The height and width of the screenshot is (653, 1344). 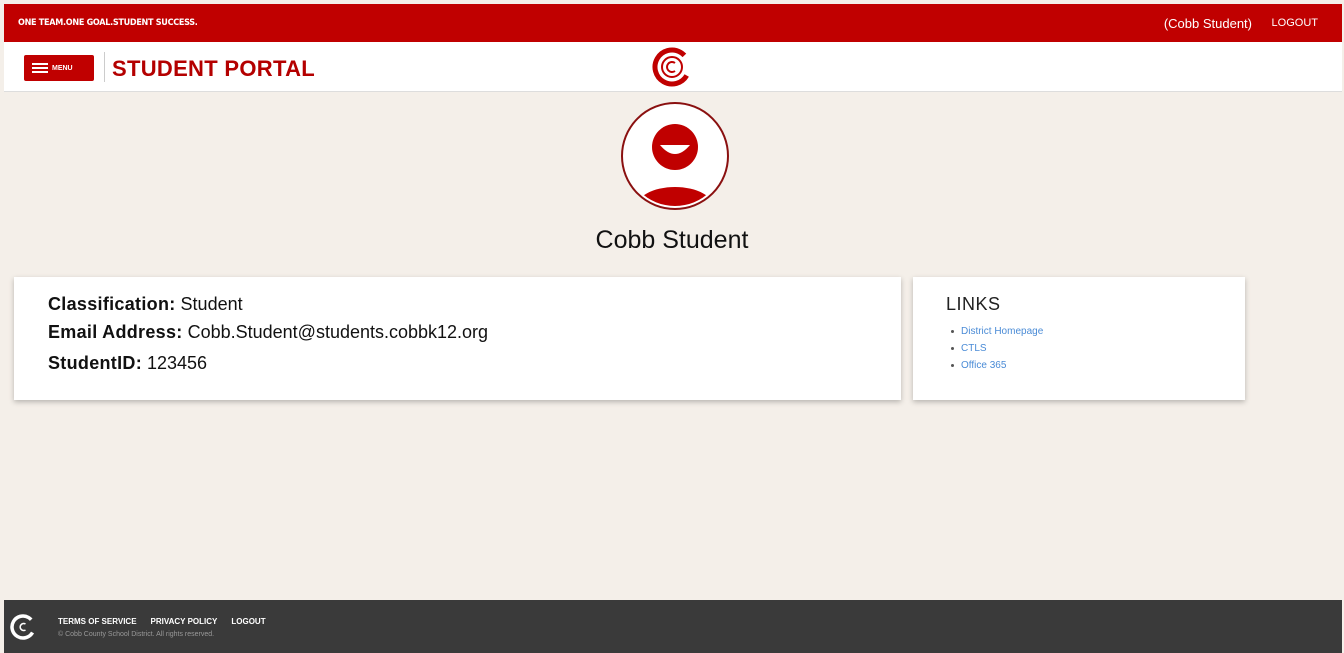 I want to click on link-office-365: Office 365, so click(x=996, y=365).